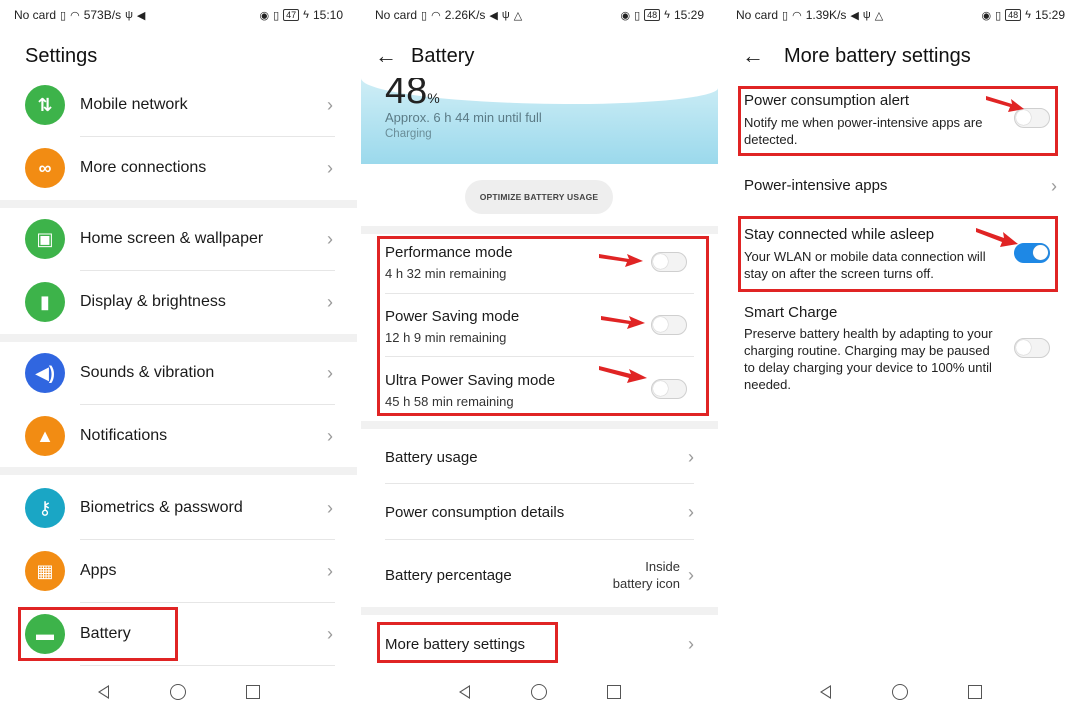 This screenshot has width=1079, height=717. What do you see at coordinates (900, 186) in the screenshot?
I see `power-intensive-apps-row: Power-intensive apps ›` at bounding box center [900, 186].